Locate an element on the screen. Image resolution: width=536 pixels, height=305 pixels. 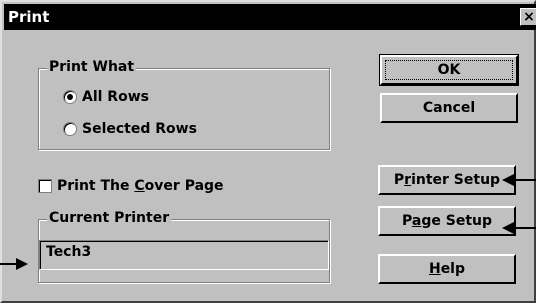
current-printer-field: Tech3 is located at coordinates (184, 255).